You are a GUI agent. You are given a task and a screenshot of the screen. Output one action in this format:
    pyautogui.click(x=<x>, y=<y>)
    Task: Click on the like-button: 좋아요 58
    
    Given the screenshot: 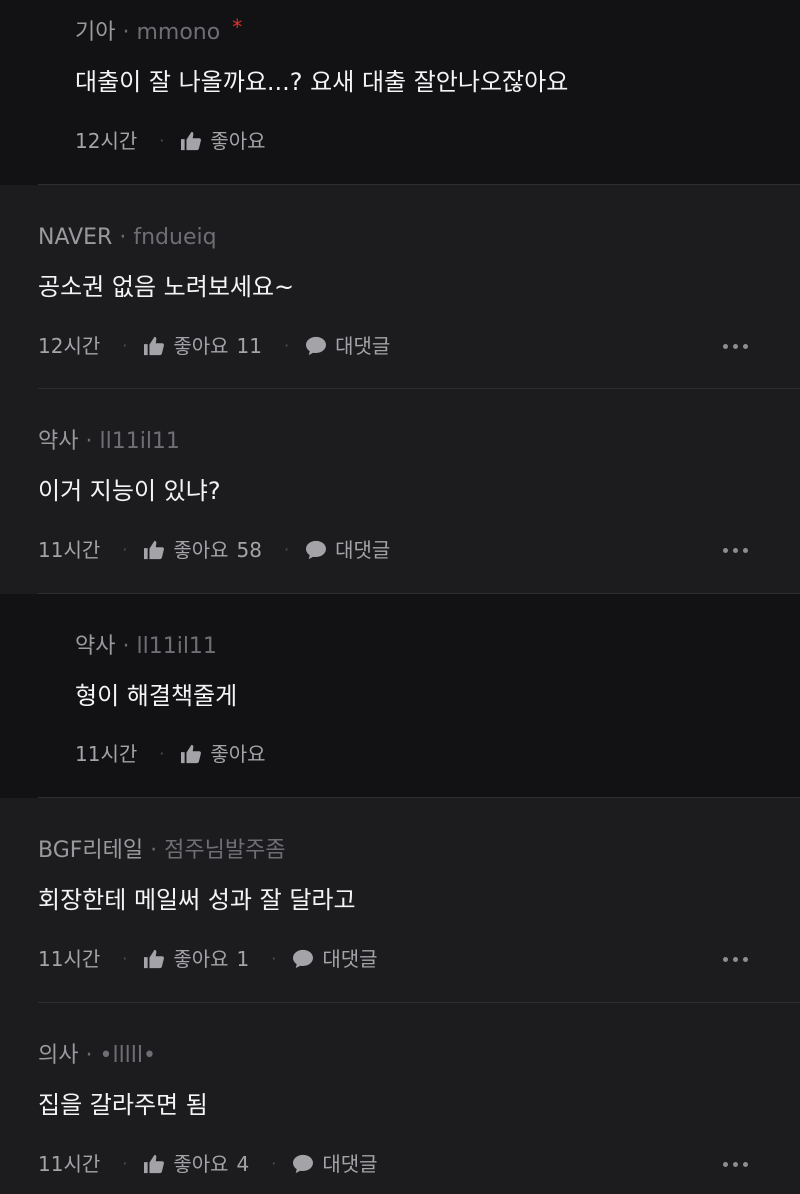 What is the action you would take?
    pyautogui.click(x=202, y=550)
    